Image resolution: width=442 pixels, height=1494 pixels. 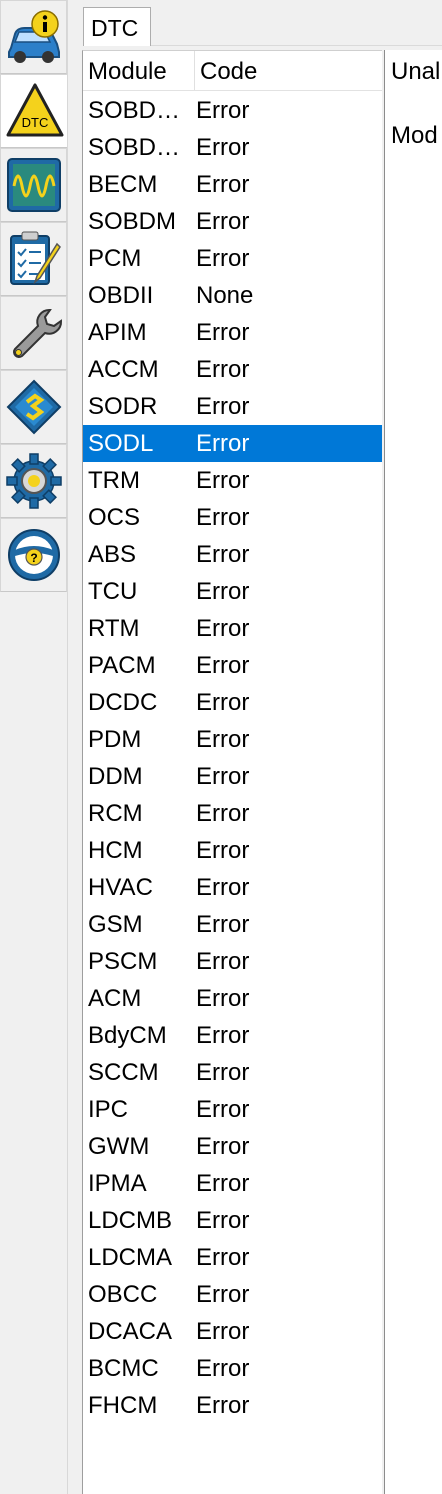 What do you see at coordinates (232, 887) in the screenshot?
I see `table-row: HVAC Error` at bounding box center [232, 887].